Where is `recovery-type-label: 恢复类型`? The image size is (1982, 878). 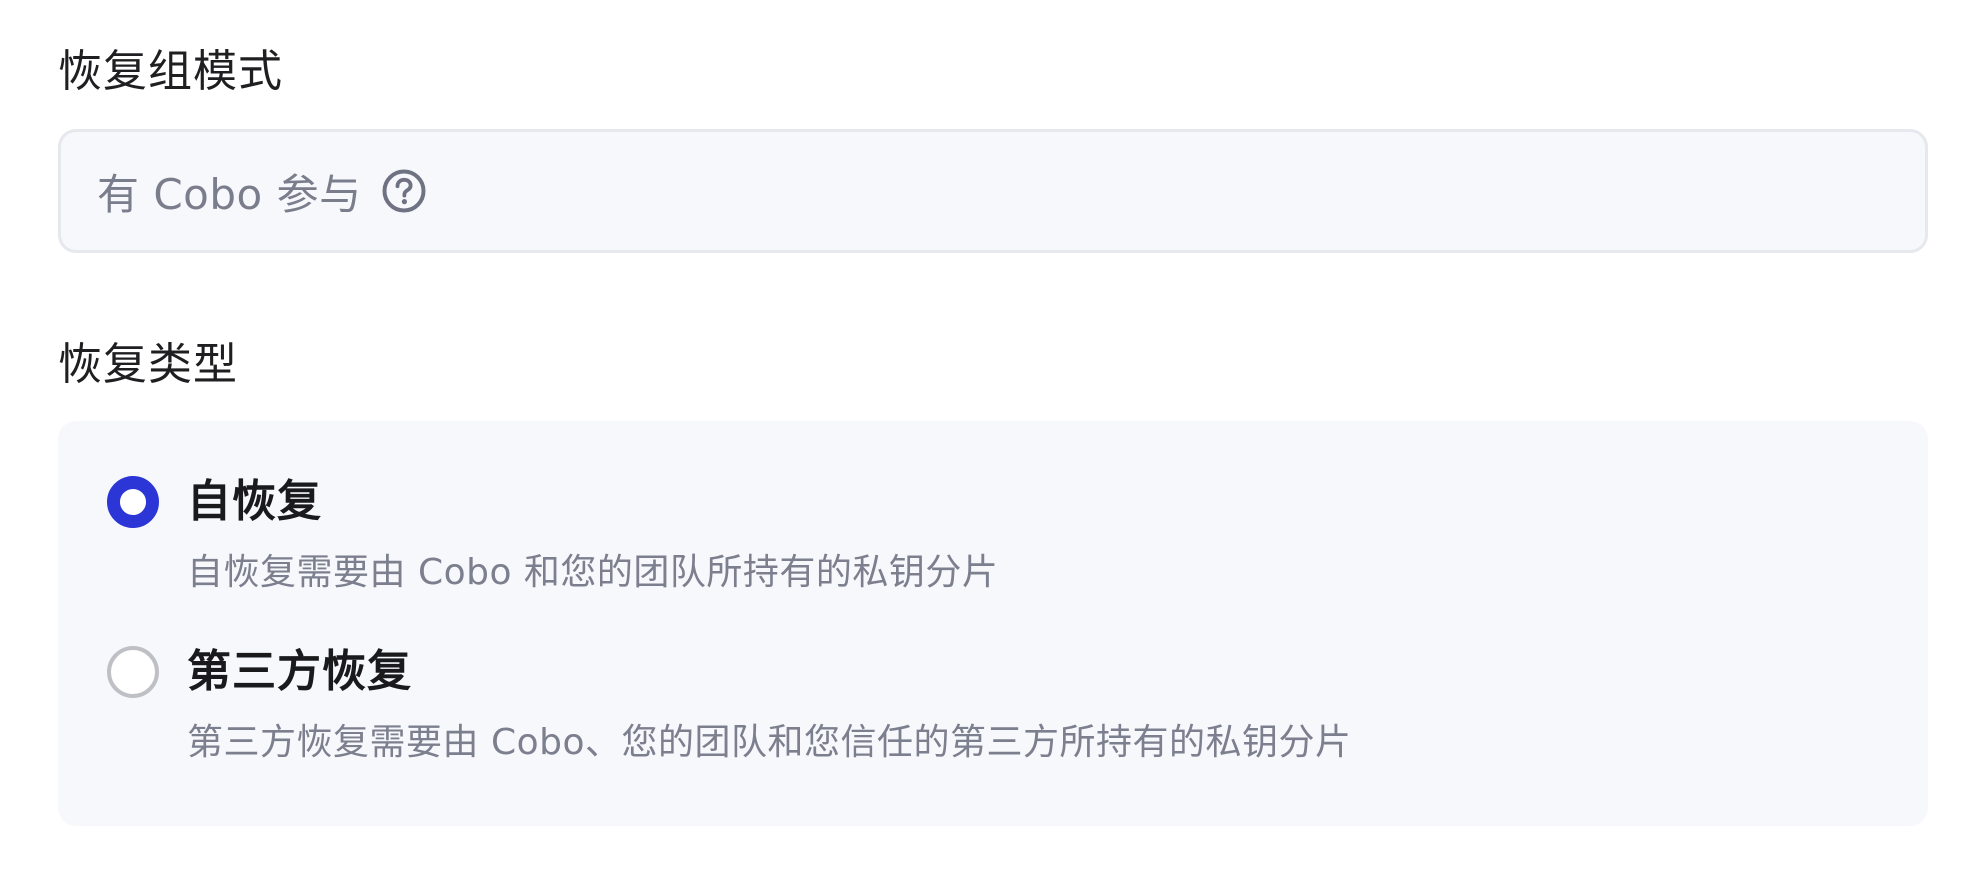
recovery-type-label: 恢复类型 is located at coordinates (148, 364).